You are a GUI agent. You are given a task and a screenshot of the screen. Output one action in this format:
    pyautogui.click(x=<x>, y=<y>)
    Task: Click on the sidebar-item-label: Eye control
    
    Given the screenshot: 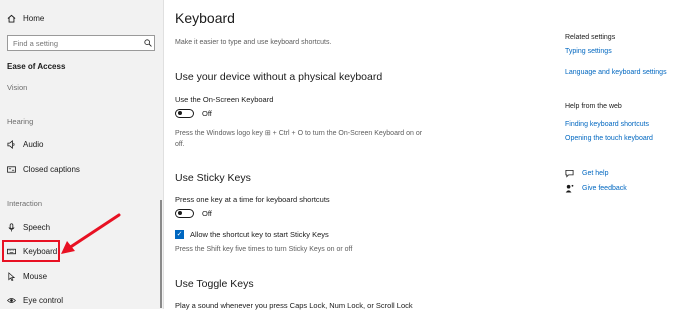 What is the action you would take?
    pyautogui.click(x=43, y=300)
    